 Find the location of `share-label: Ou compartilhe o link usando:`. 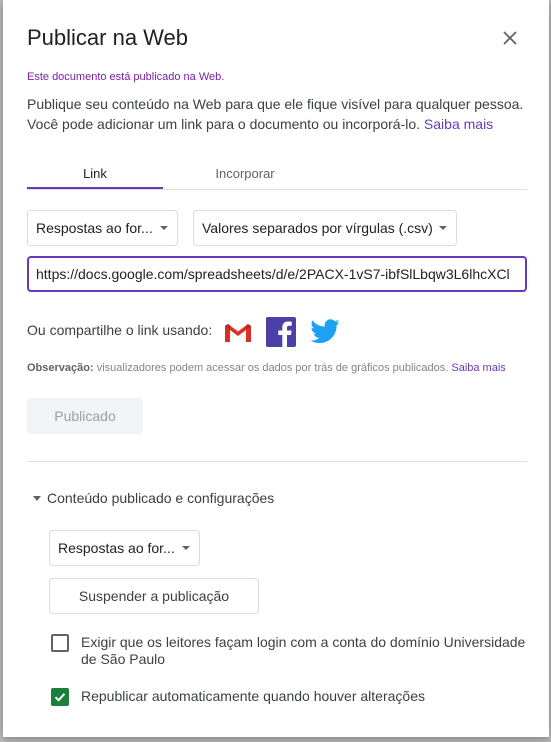

share-label: Ou compartilhe o link usando: is located at coordinates (120, 330).